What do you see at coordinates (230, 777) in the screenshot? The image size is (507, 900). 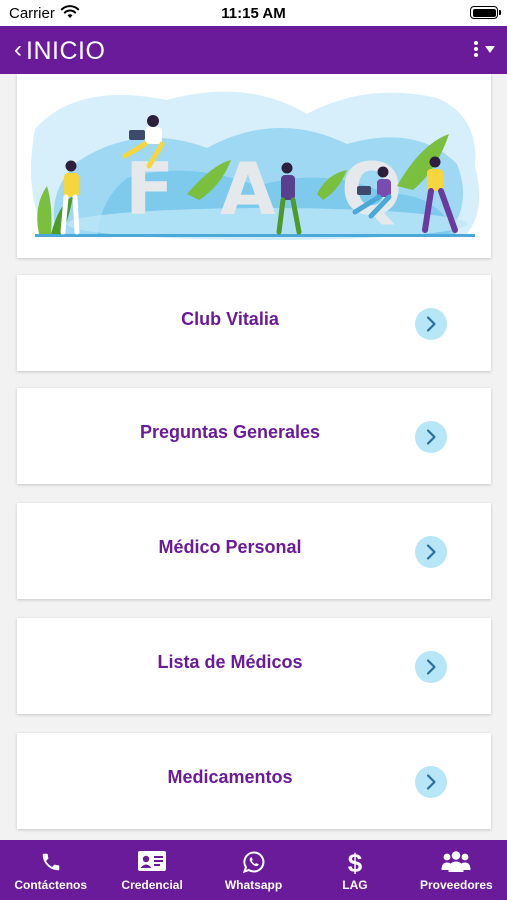 I see `faq-item-label: Medicamentos` at bounding box center [230, 777].